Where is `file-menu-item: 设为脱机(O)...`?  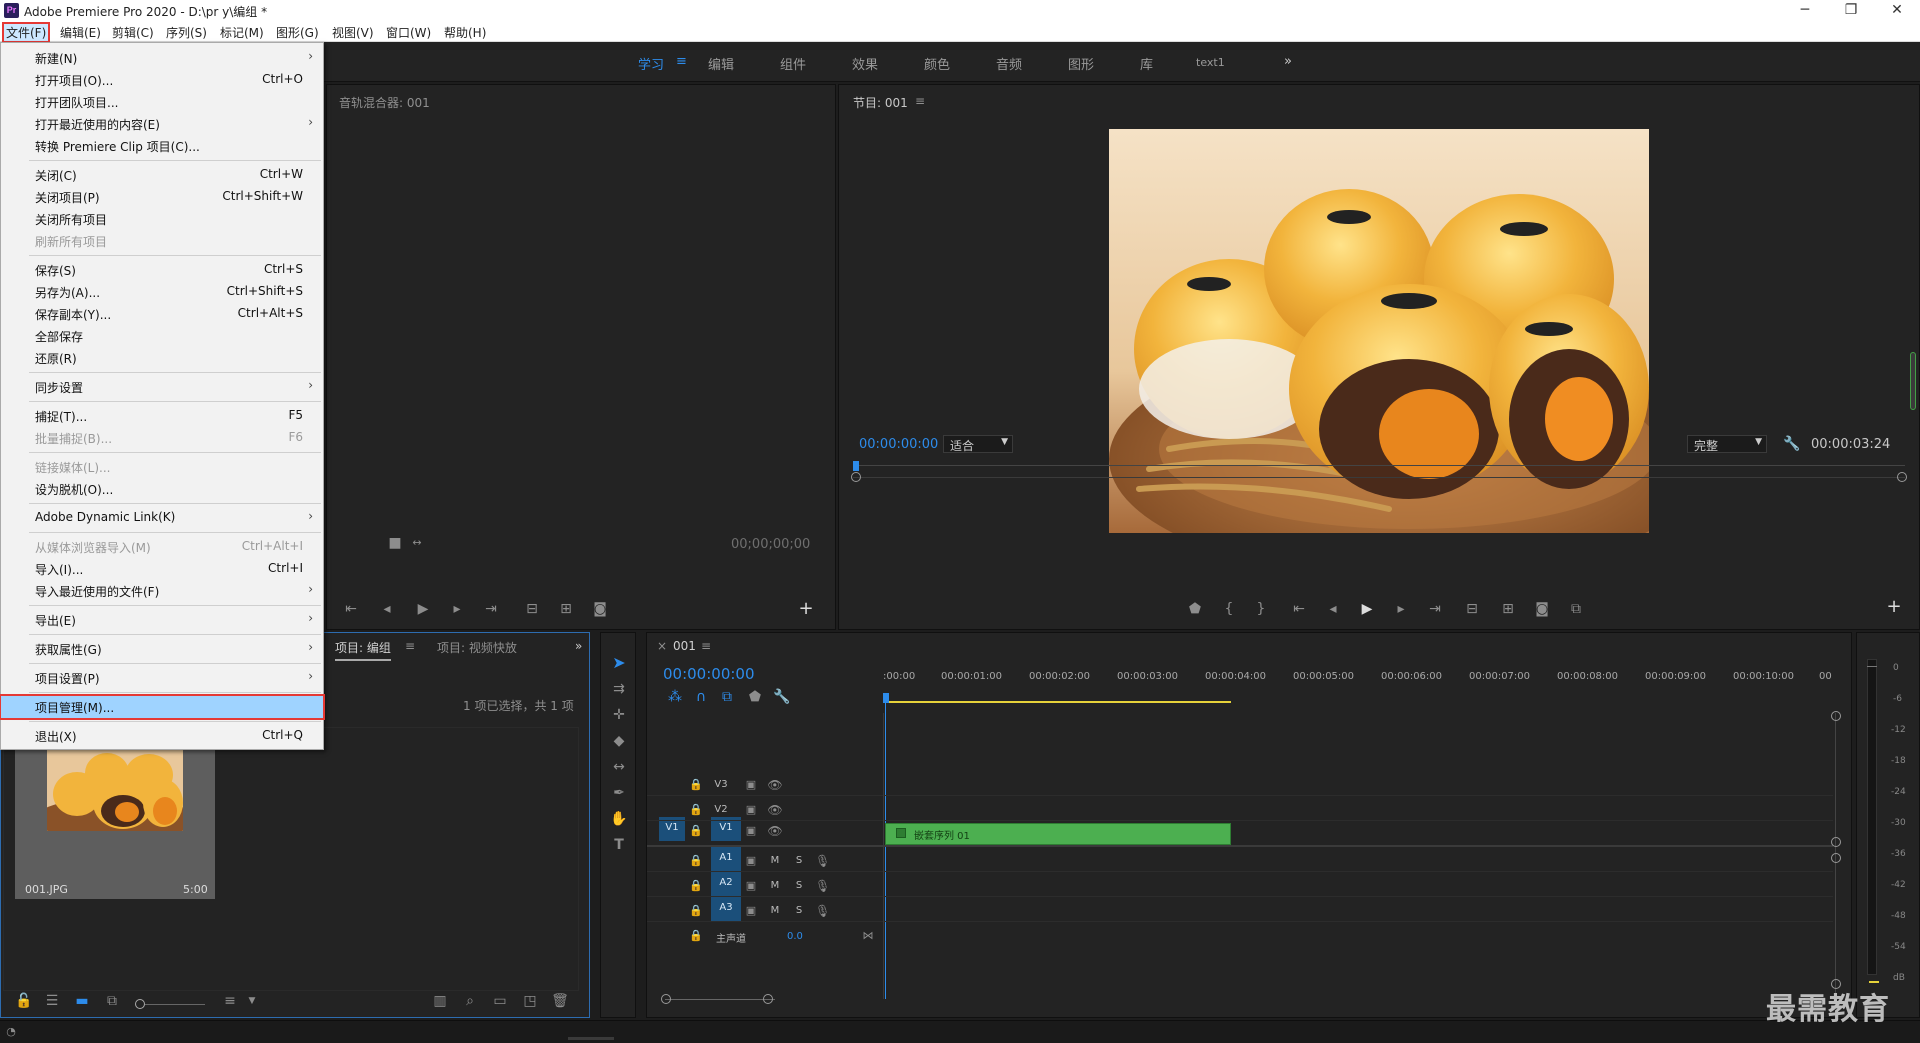 file-menu-item: 设为脱机(O)... is located at coordinates (162, 489).